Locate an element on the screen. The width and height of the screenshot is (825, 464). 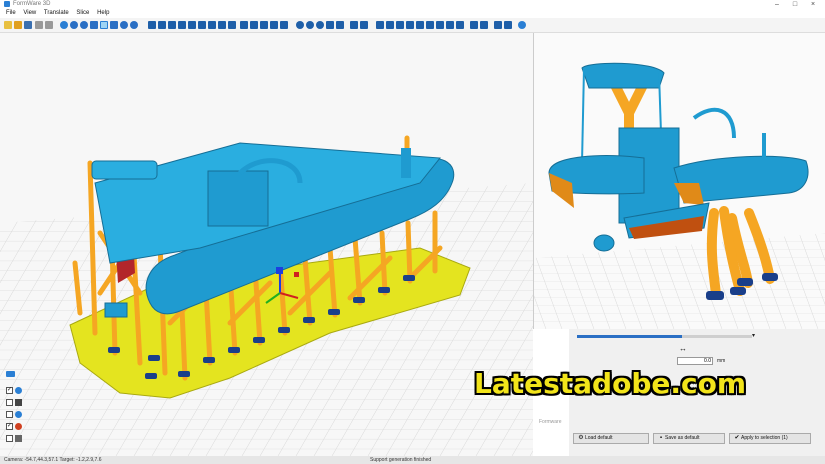
view-left-icon is located at coordinates (94, 25).